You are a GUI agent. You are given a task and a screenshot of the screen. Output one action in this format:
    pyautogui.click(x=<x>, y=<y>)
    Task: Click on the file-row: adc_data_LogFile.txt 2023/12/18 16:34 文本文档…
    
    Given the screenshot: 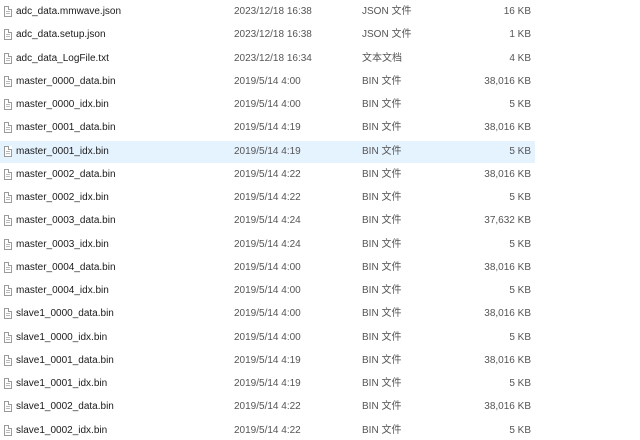 What is the action you would take?
    pyautogui.click(x=267, y=59)
    